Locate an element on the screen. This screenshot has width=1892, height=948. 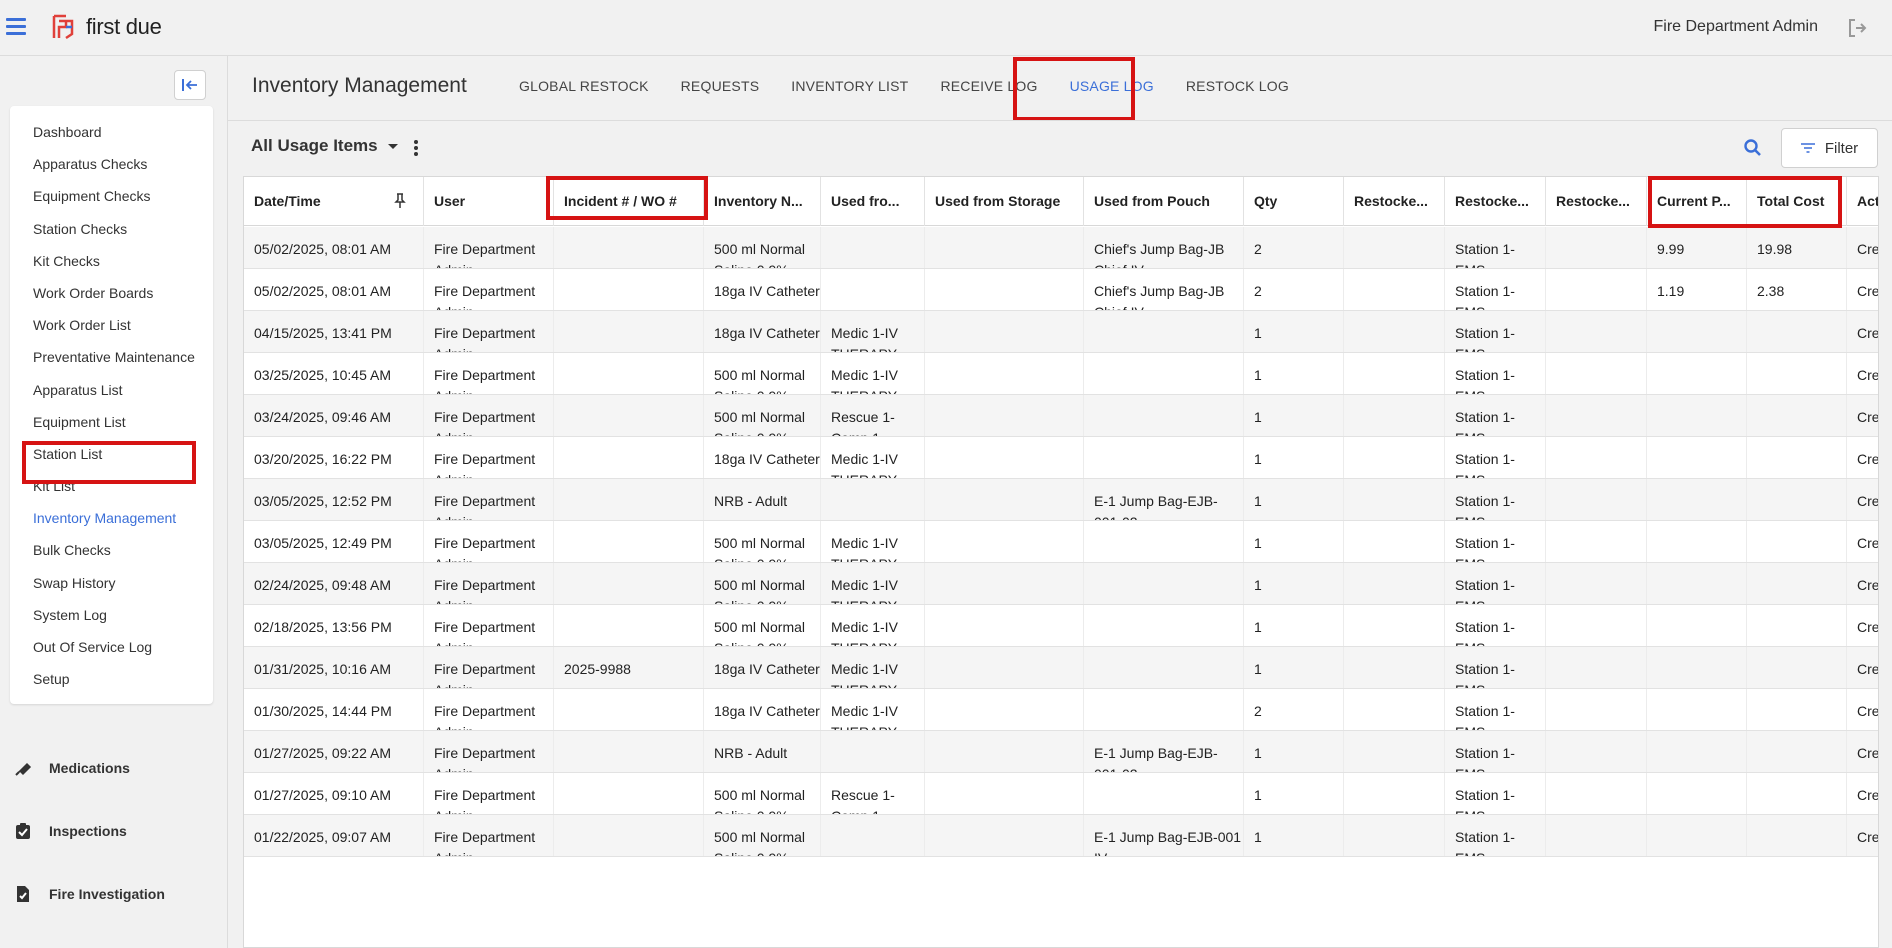
sidebar-item-out-of-service-log: Out Of Service Log is located at coordinates (111, 647).